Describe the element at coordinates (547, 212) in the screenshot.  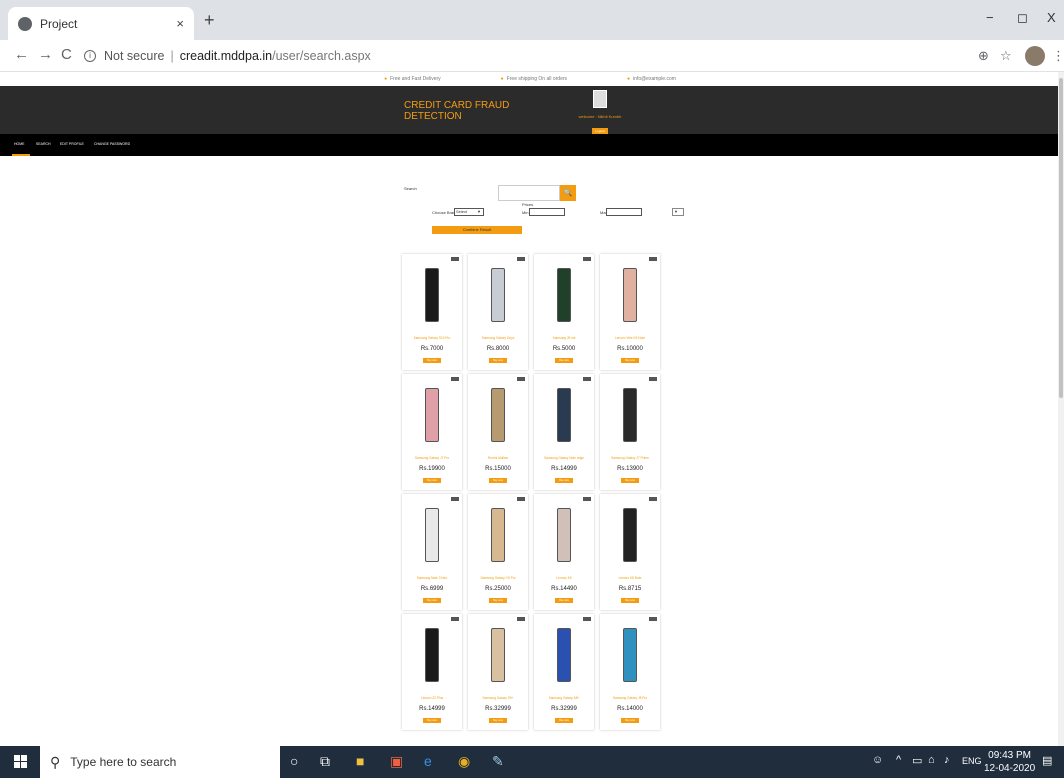
I see `min-price-input` at that location.